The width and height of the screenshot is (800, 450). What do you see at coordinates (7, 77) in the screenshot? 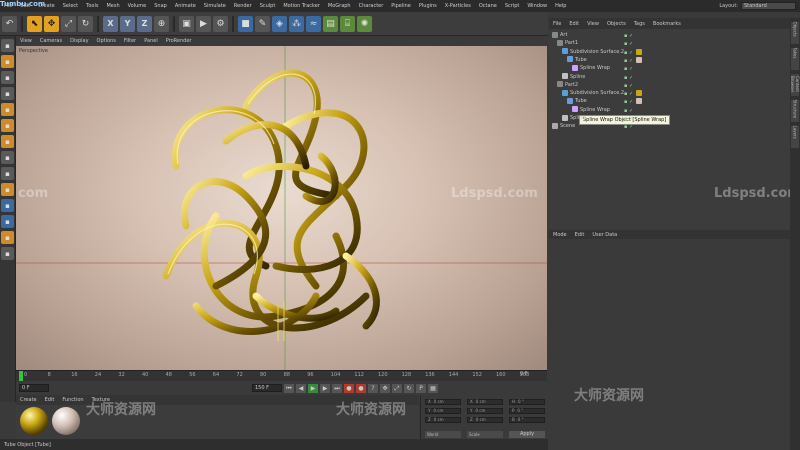
I see `texture-mode-icon: ▪` at bounding box center [7, 77].